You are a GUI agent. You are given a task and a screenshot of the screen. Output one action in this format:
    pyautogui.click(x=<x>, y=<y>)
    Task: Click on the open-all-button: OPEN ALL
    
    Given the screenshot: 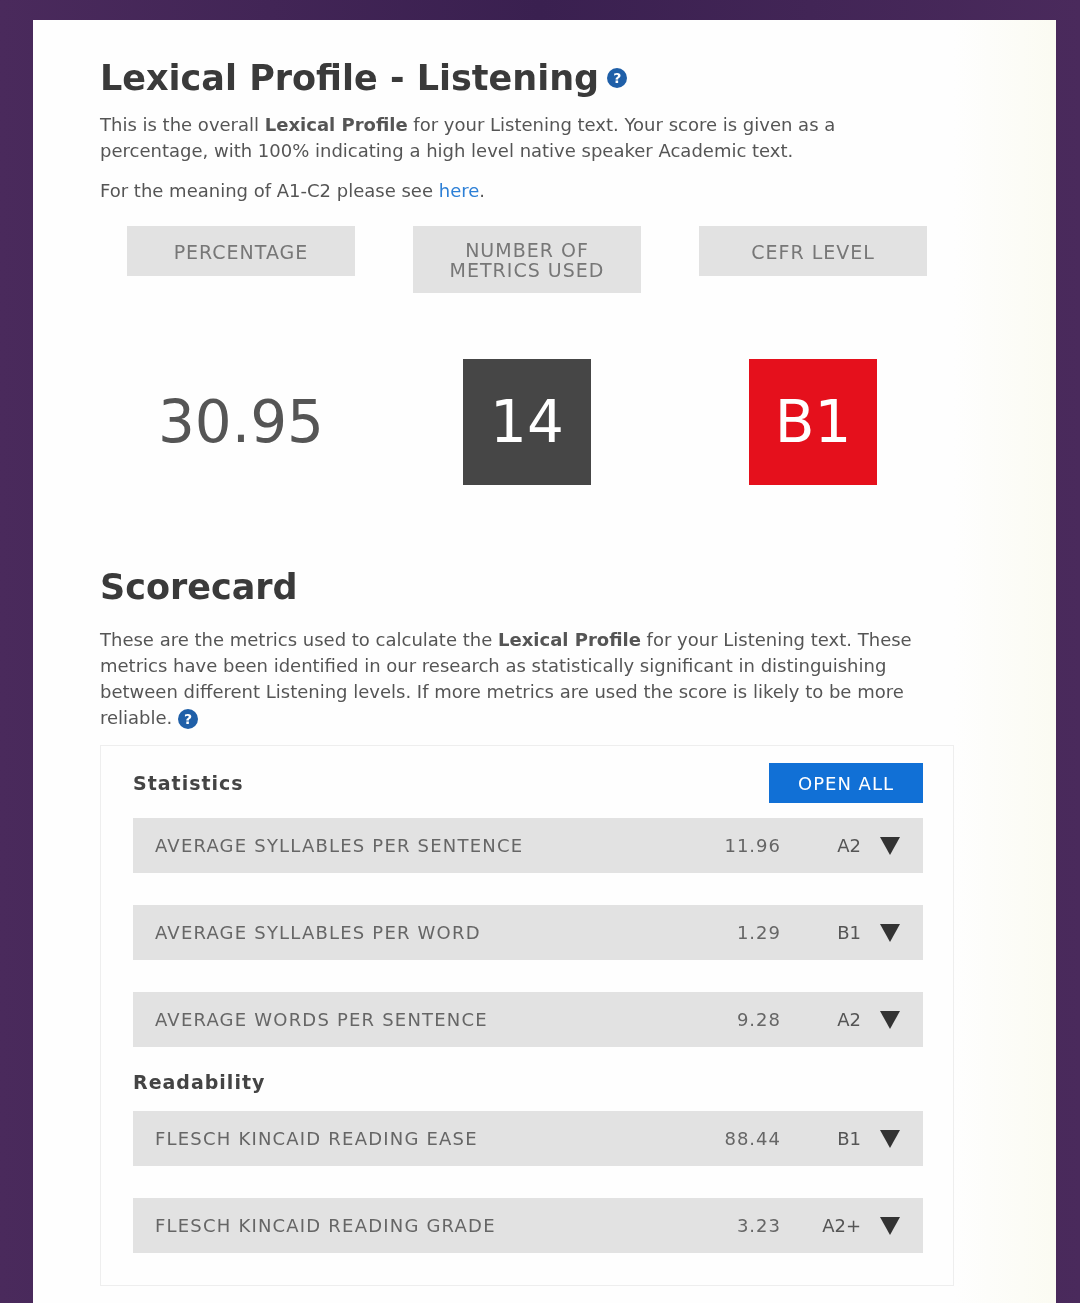 What is the action you would take?
    pyautogui.click(x=846, y=783)
    